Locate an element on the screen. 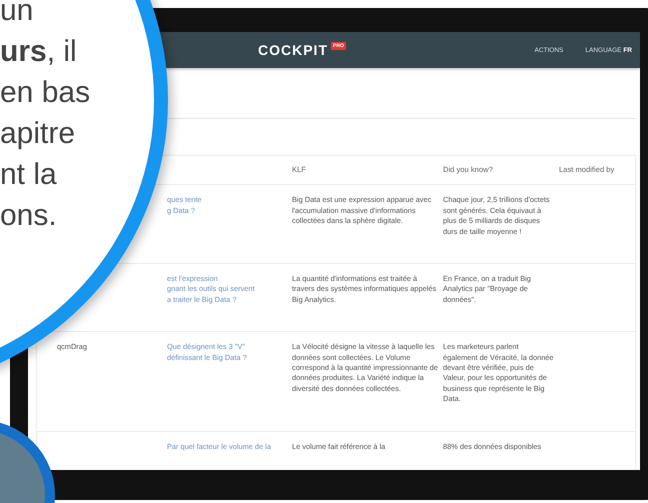 Image resolution: width=648 pixels, height=503 pixels. callout-text: un is located at coordinates (17, 14).